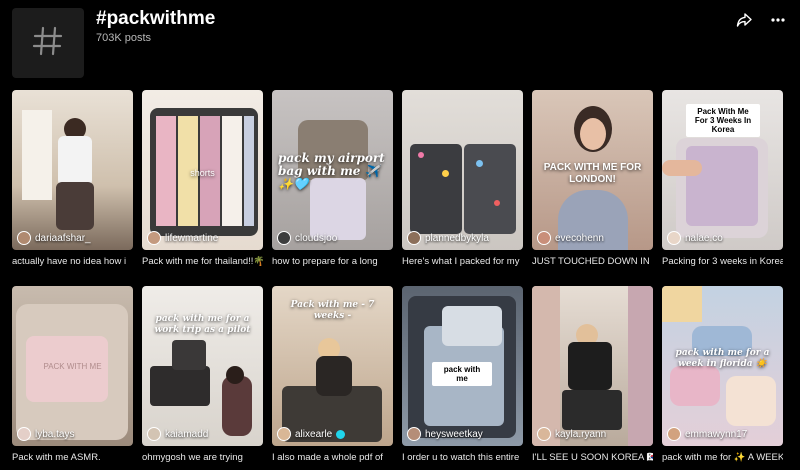  What do you see at coordinates (744, 20) in the screenshot?
I see `share-icon` at bounding box center [744, 20].